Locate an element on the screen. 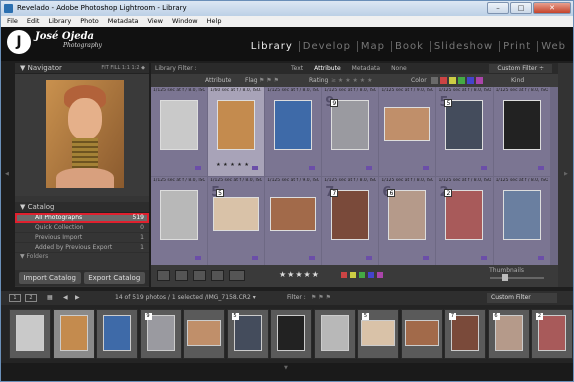 Image resolution: width=574 pixels, height=382 pixels. label-purple is located at coordinates (380, 275).